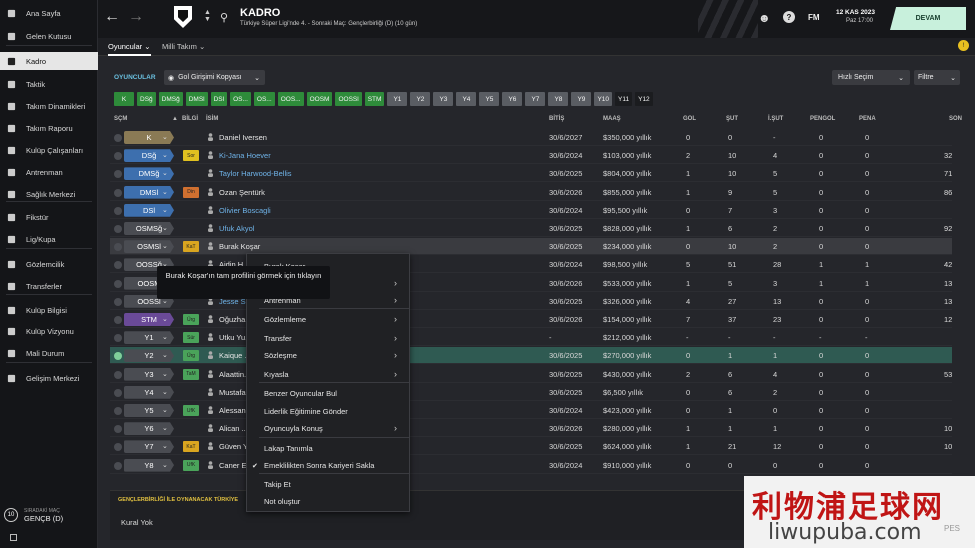 The image size is (975, 548). Describe the element at coordinates (49, 353) in the screenshot. I see `sidebar-item-mali-durum: Mali Durum` at that location.